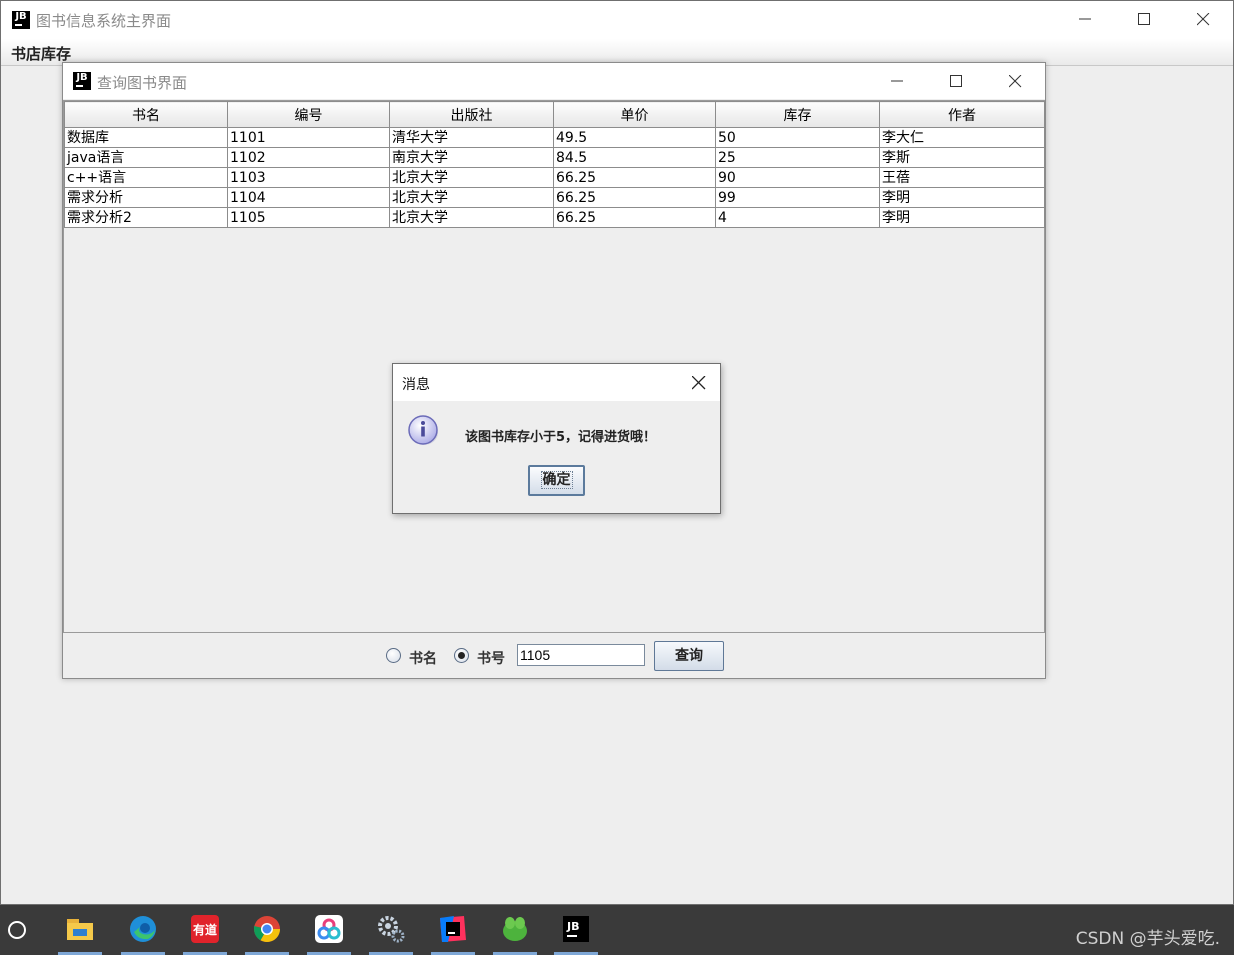 The image size is (1234, 955). What do you see at coordinates (554, 81) in the screenshot?
I see `query-title-bar: JB 查询图书界面` at bounding box center [554, 81].